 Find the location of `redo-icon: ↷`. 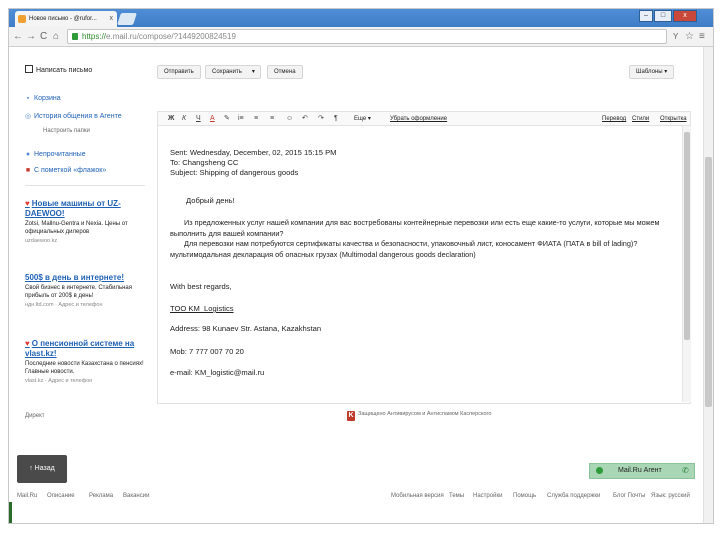

redo-icon: ↷ is located at coordinates (321, 119).